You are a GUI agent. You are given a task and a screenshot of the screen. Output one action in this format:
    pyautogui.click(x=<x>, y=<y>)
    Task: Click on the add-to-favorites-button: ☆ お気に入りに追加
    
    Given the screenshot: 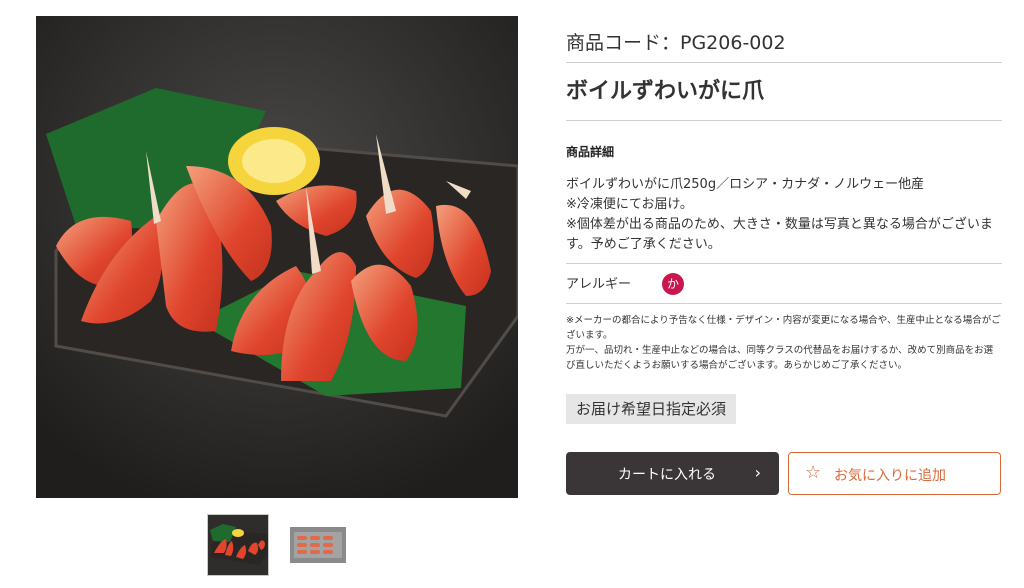 What is the action you would take?
    pyautogui.click(x=894, y=473)
    